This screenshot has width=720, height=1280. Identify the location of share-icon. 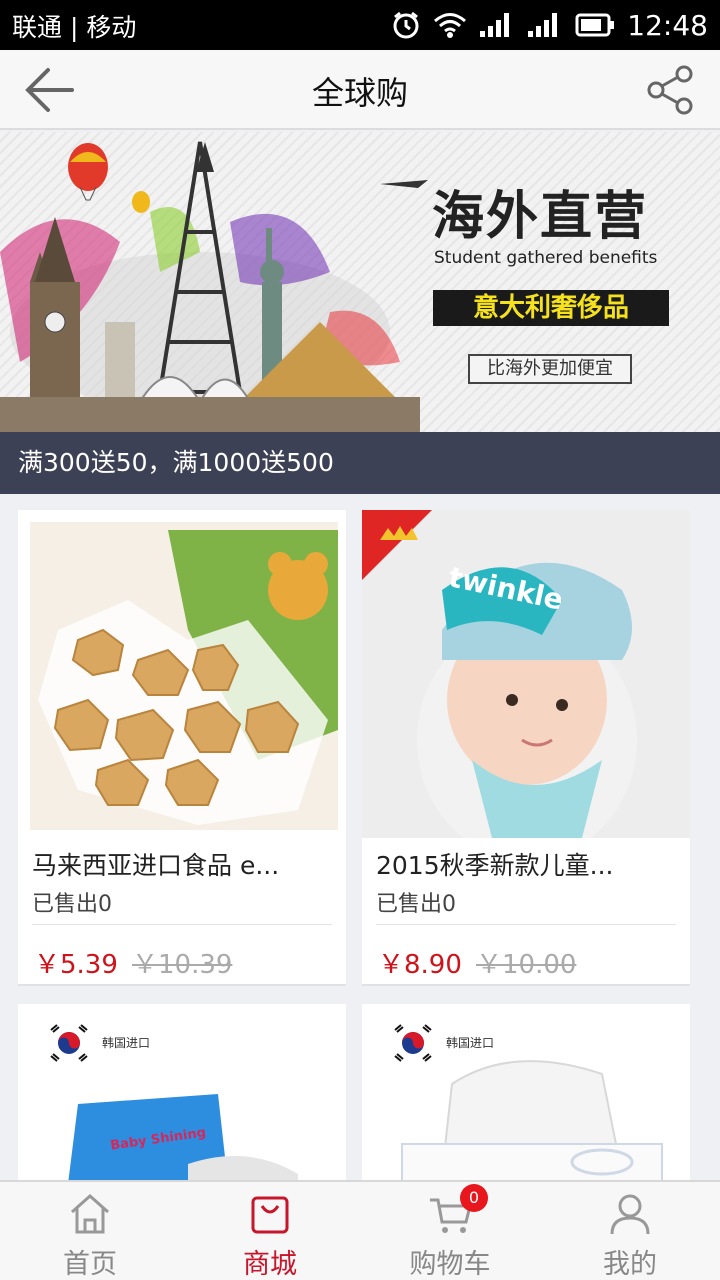
(670, 90).